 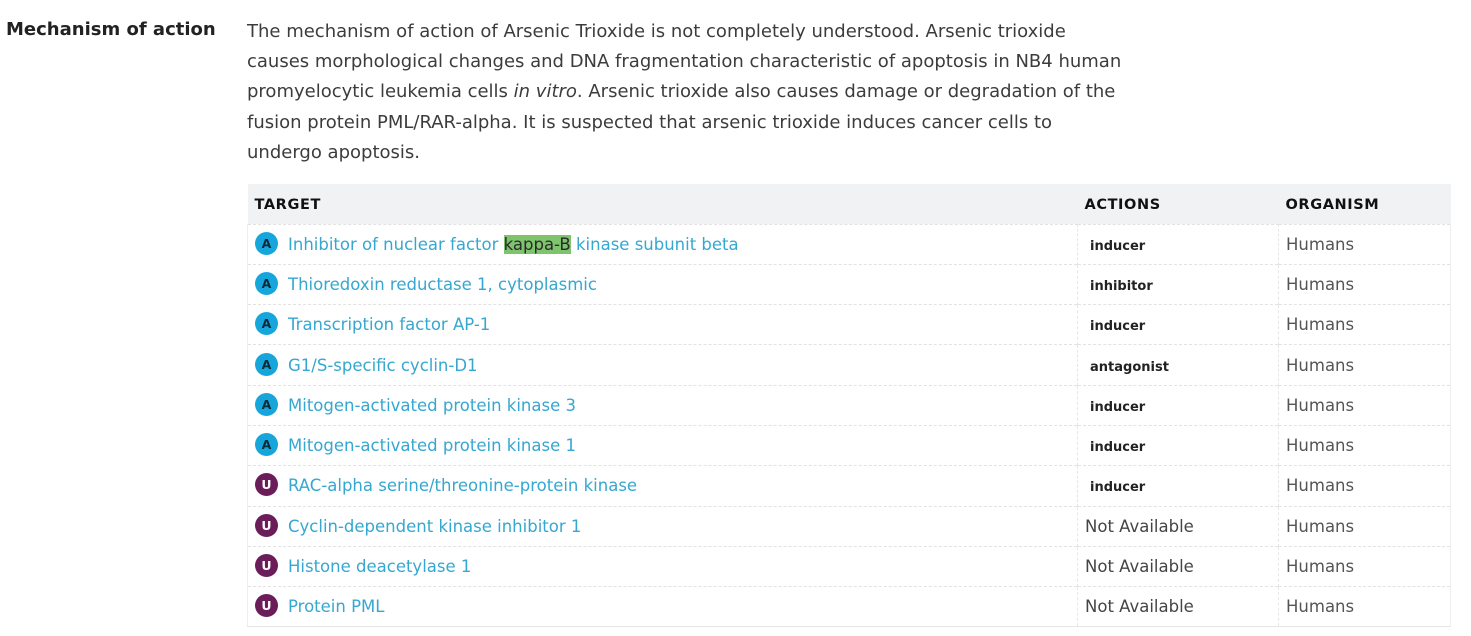 What do you see at coordinates (537, 244) in the screenshot?
I see `search-highlight: kappa-B` at bounding box center [537, 244].